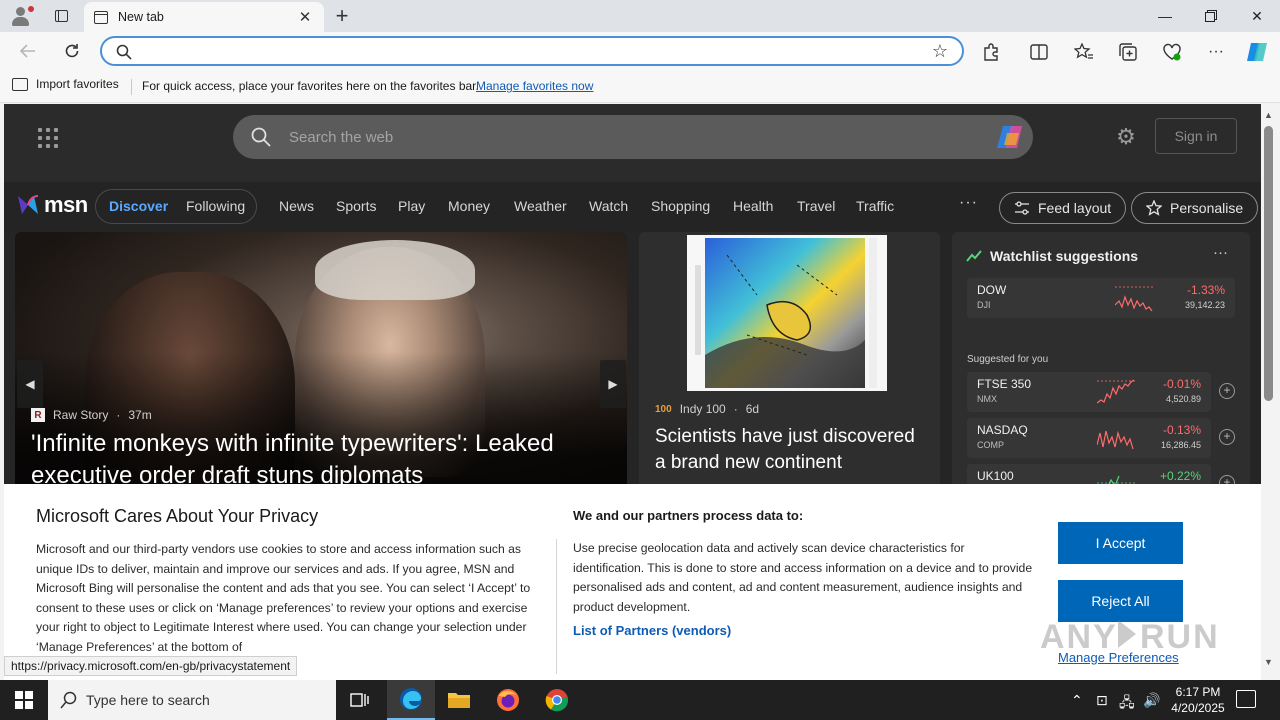  Describe the element at coordinates (30, 384) in the screenshot. I see `carousel-prev-button: ◀` at that location.